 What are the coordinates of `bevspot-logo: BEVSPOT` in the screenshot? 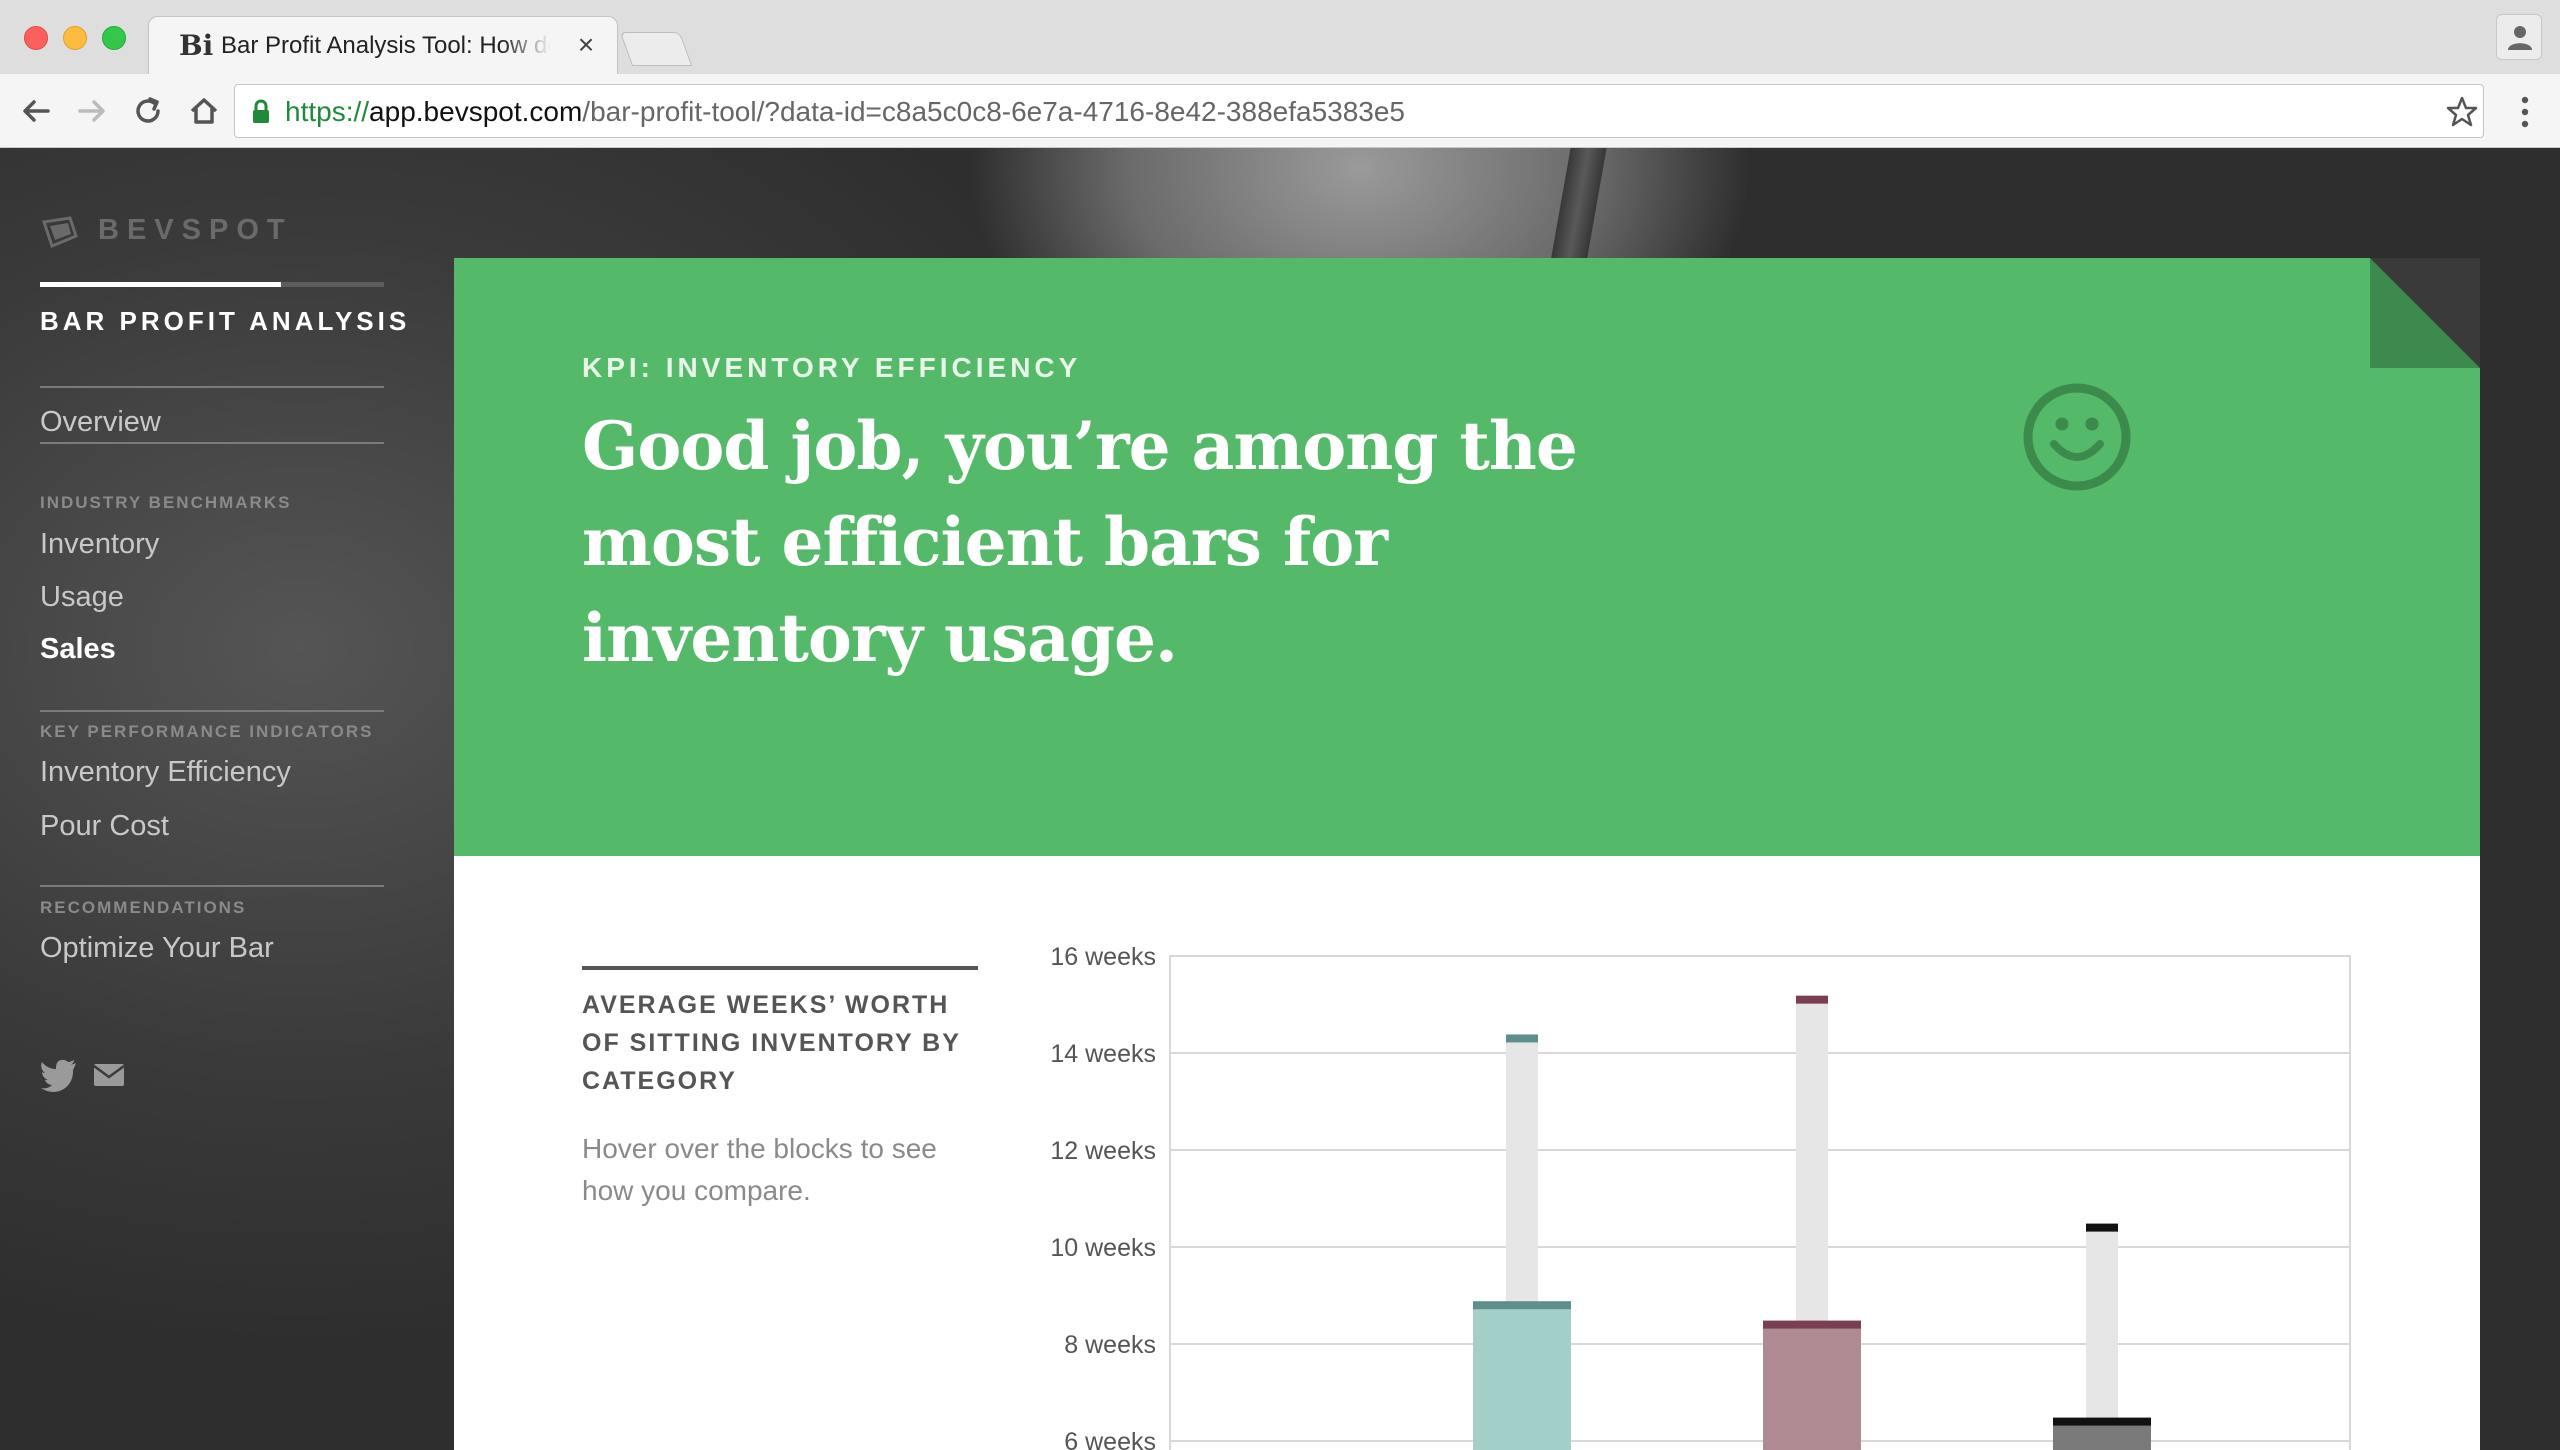 It's located at (166, 230).